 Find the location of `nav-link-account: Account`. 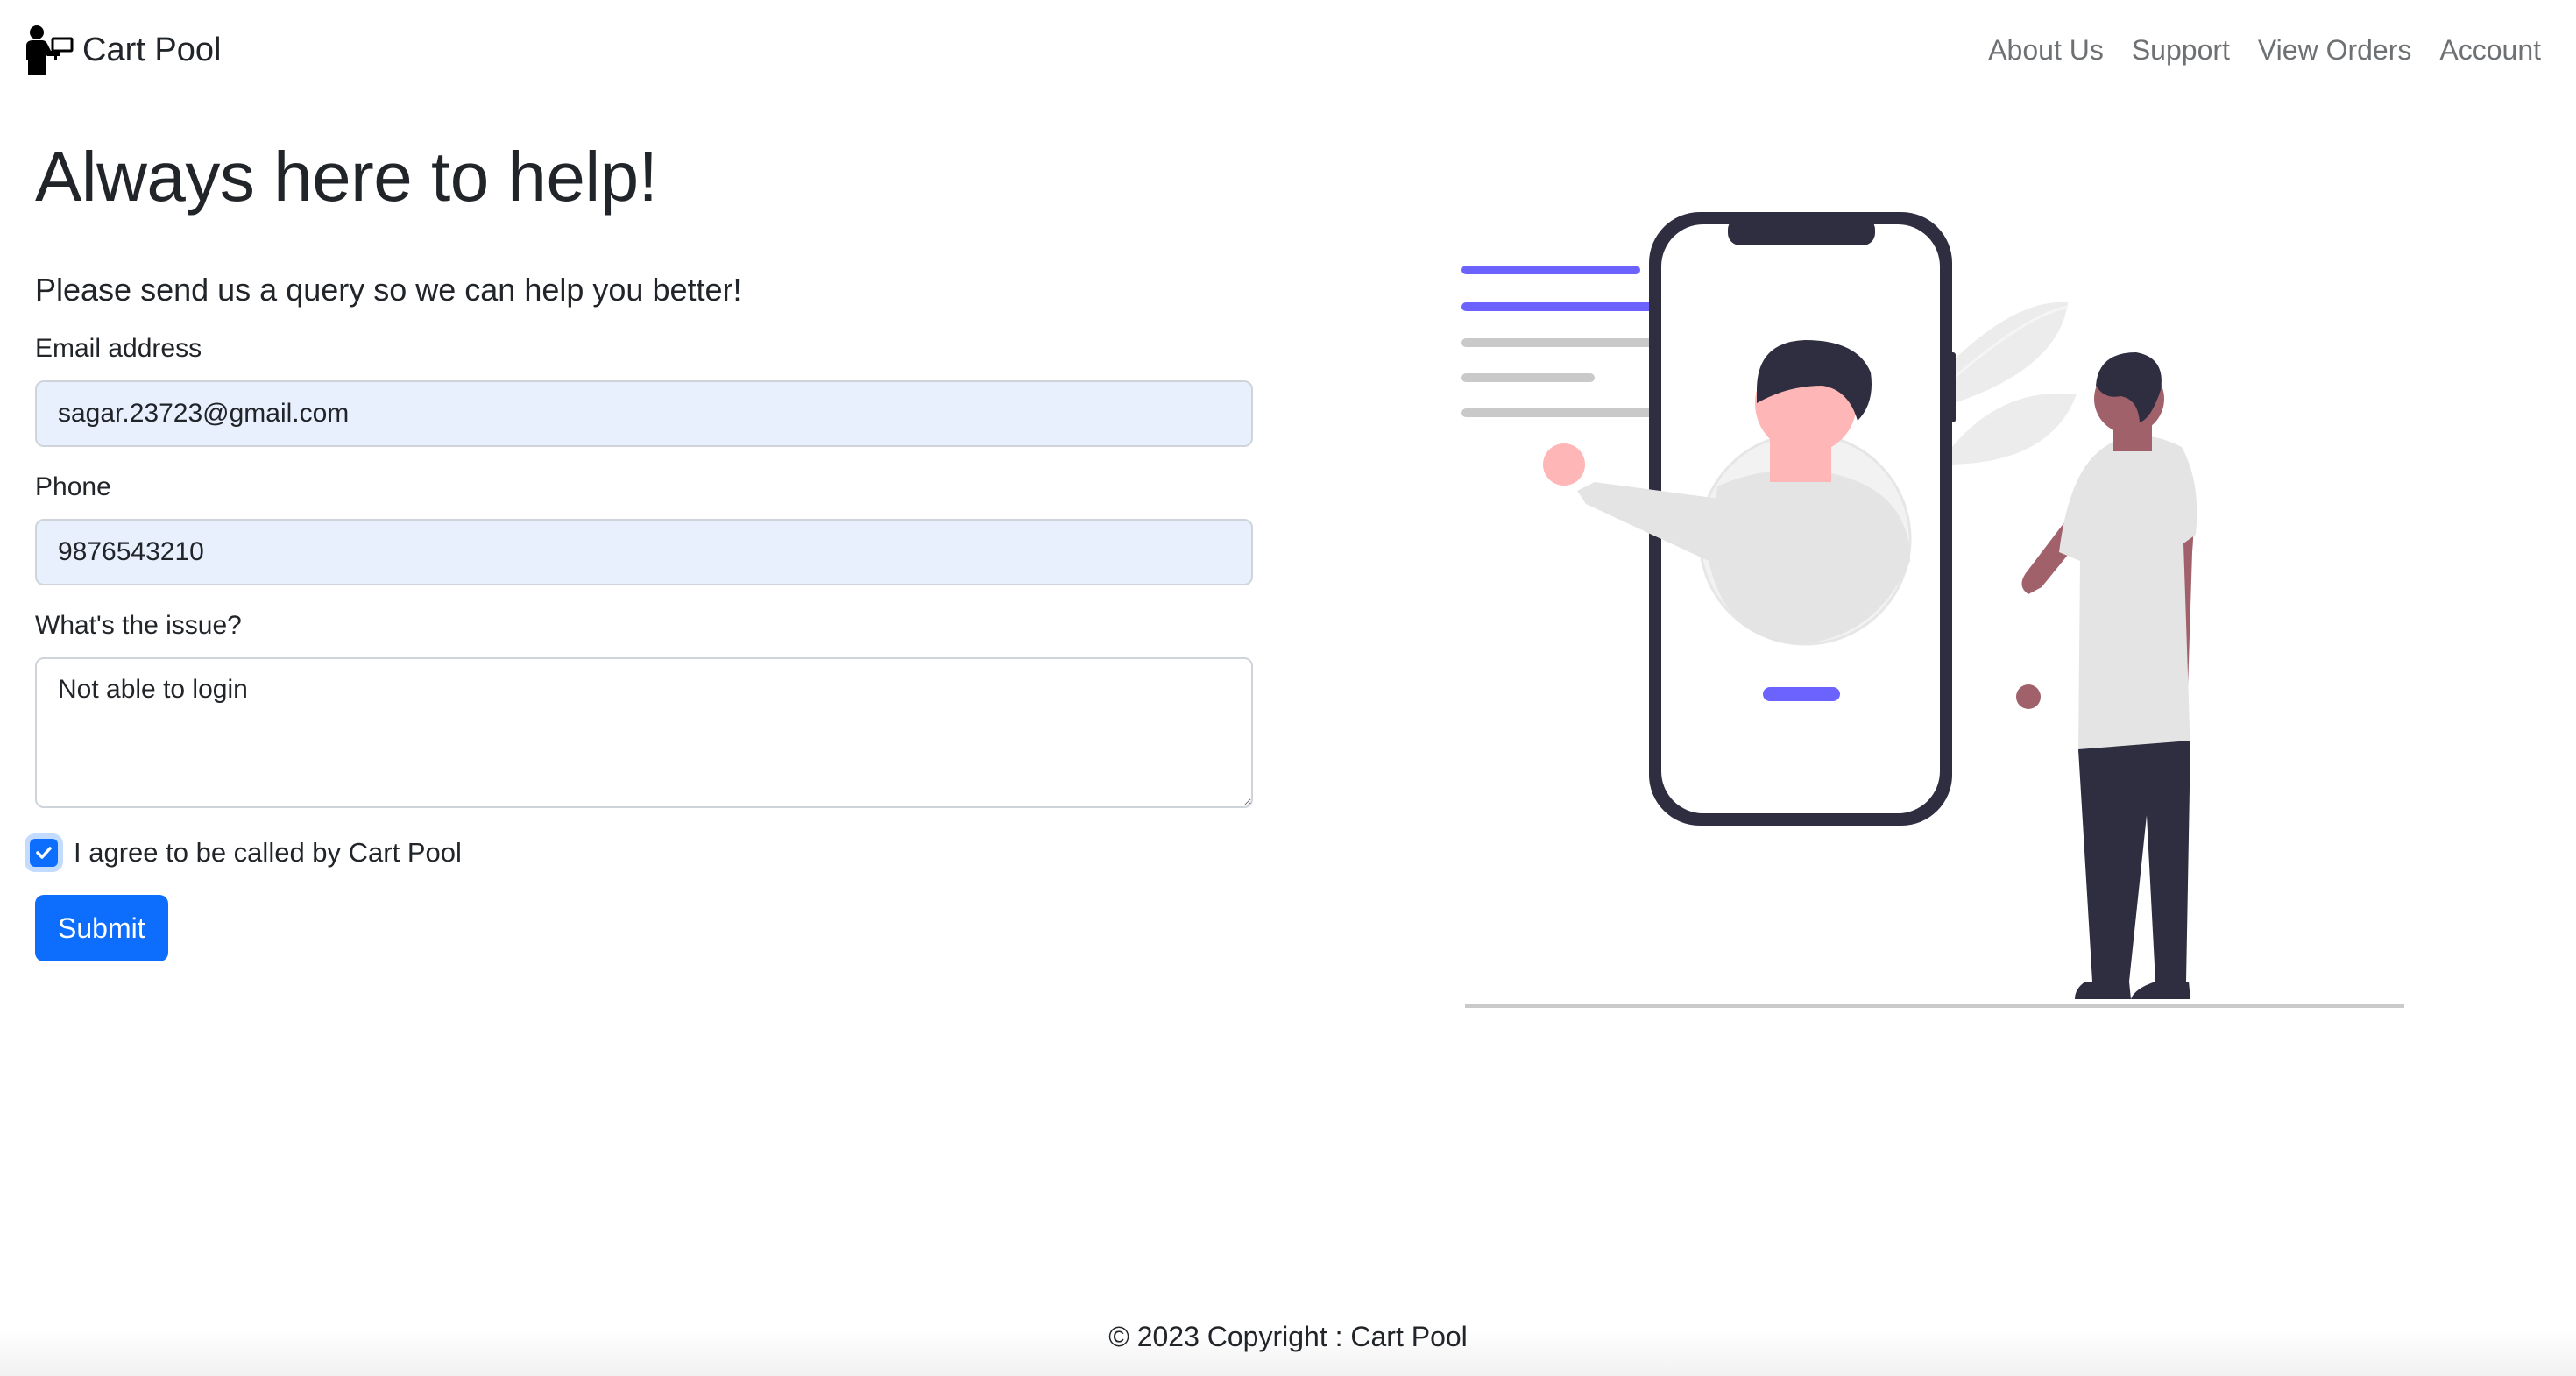

nav-link-account: Account is located at coordinates (2490, 50).